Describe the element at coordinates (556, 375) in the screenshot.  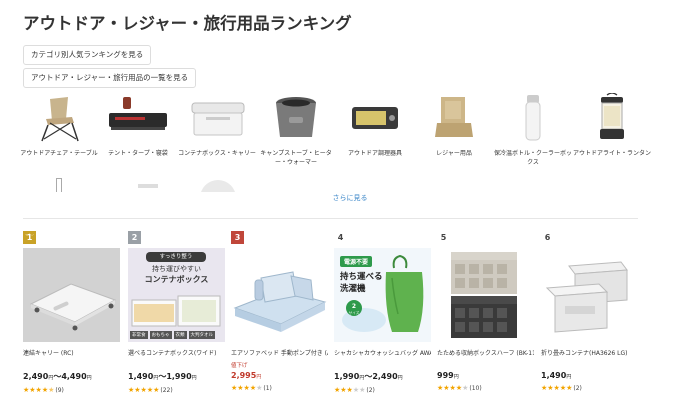
I see `product-price: 1,490円` at that location.